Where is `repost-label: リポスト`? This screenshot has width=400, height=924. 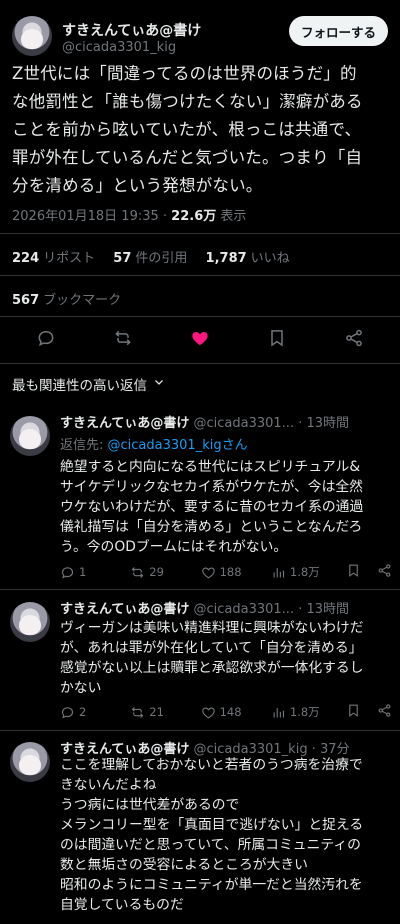
repost-label: リポスト is located at coordinates (69, 258).